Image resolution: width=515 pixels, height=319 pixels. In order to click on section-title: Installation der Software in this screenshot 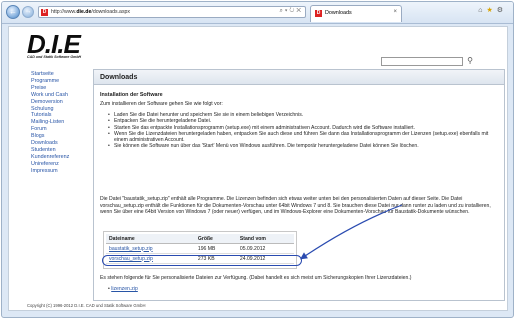, I will do `click(131, 95)`.